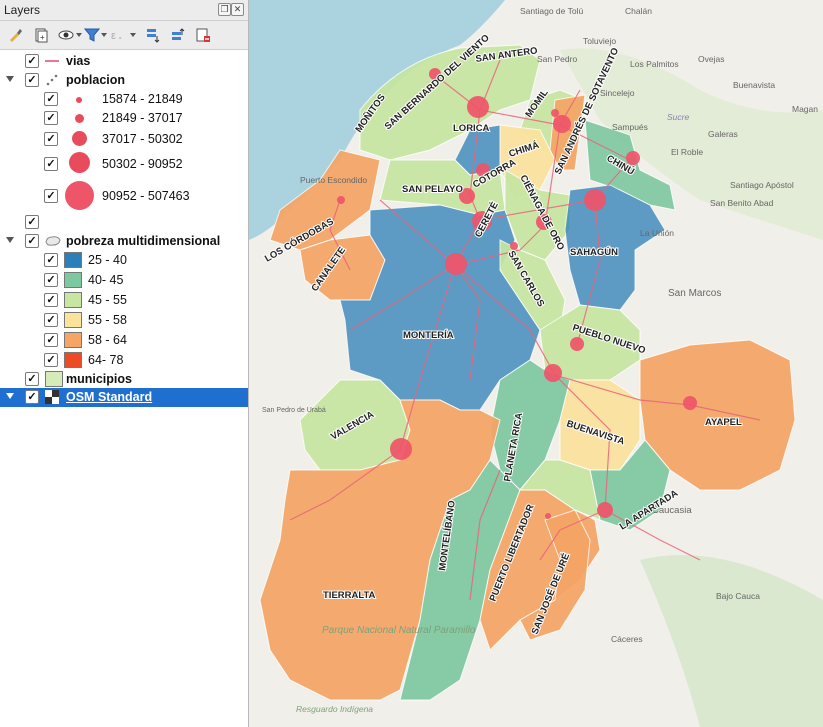  What do you see at coordinates (694, 293) in the screenshot?
I see `place-label: San Marcos` at bounding box center [694, 293].